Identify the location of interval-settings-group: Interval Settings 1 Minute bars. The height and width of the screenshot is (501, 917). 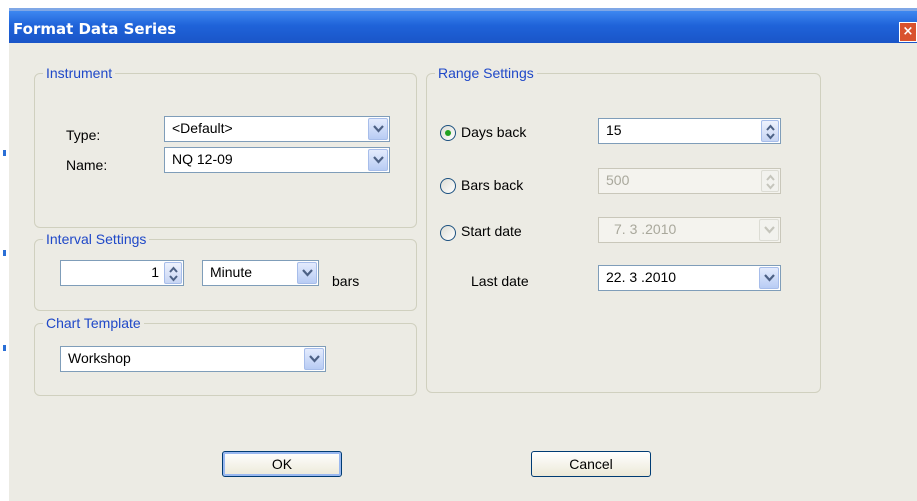
(225, 271).